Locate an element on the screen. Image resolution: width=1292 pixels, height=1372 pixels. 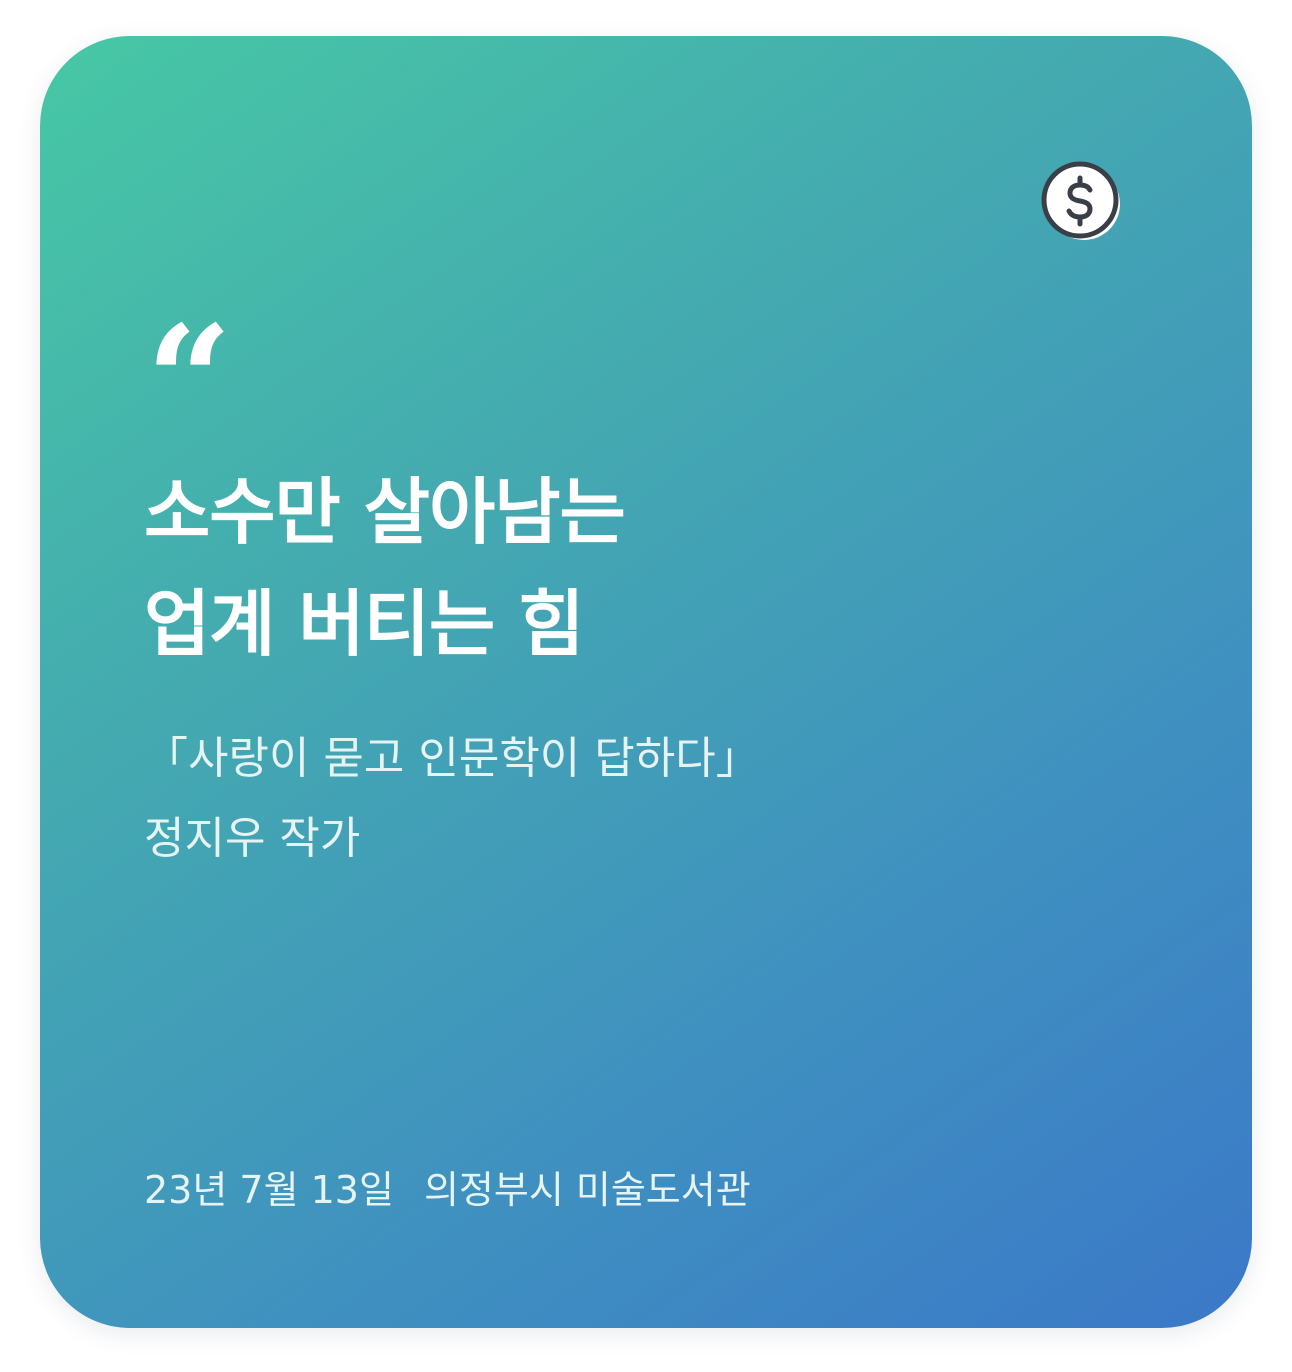
event-venue: 의정부시 미술도서관 is located at coordinates (587, 1190).